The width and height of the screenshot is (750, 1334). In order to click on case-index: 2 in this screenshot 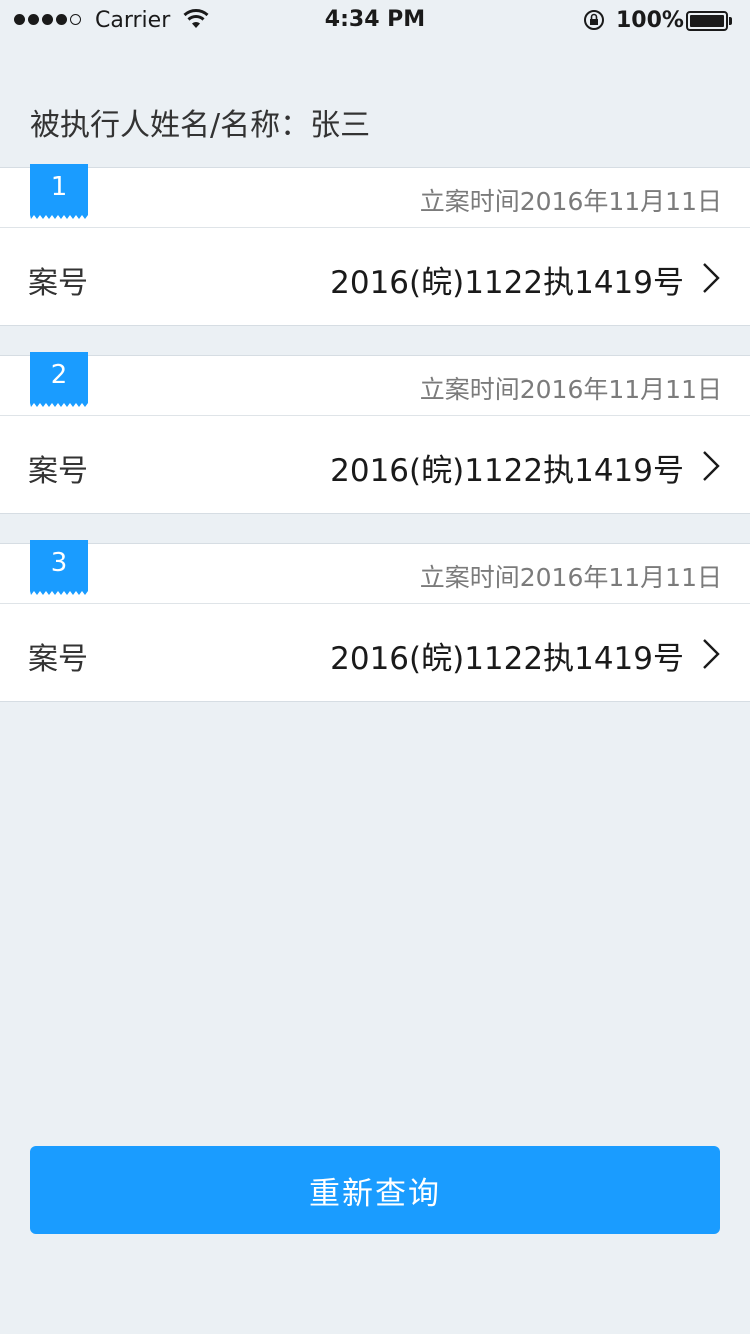, I will do `click(59, 375)`.